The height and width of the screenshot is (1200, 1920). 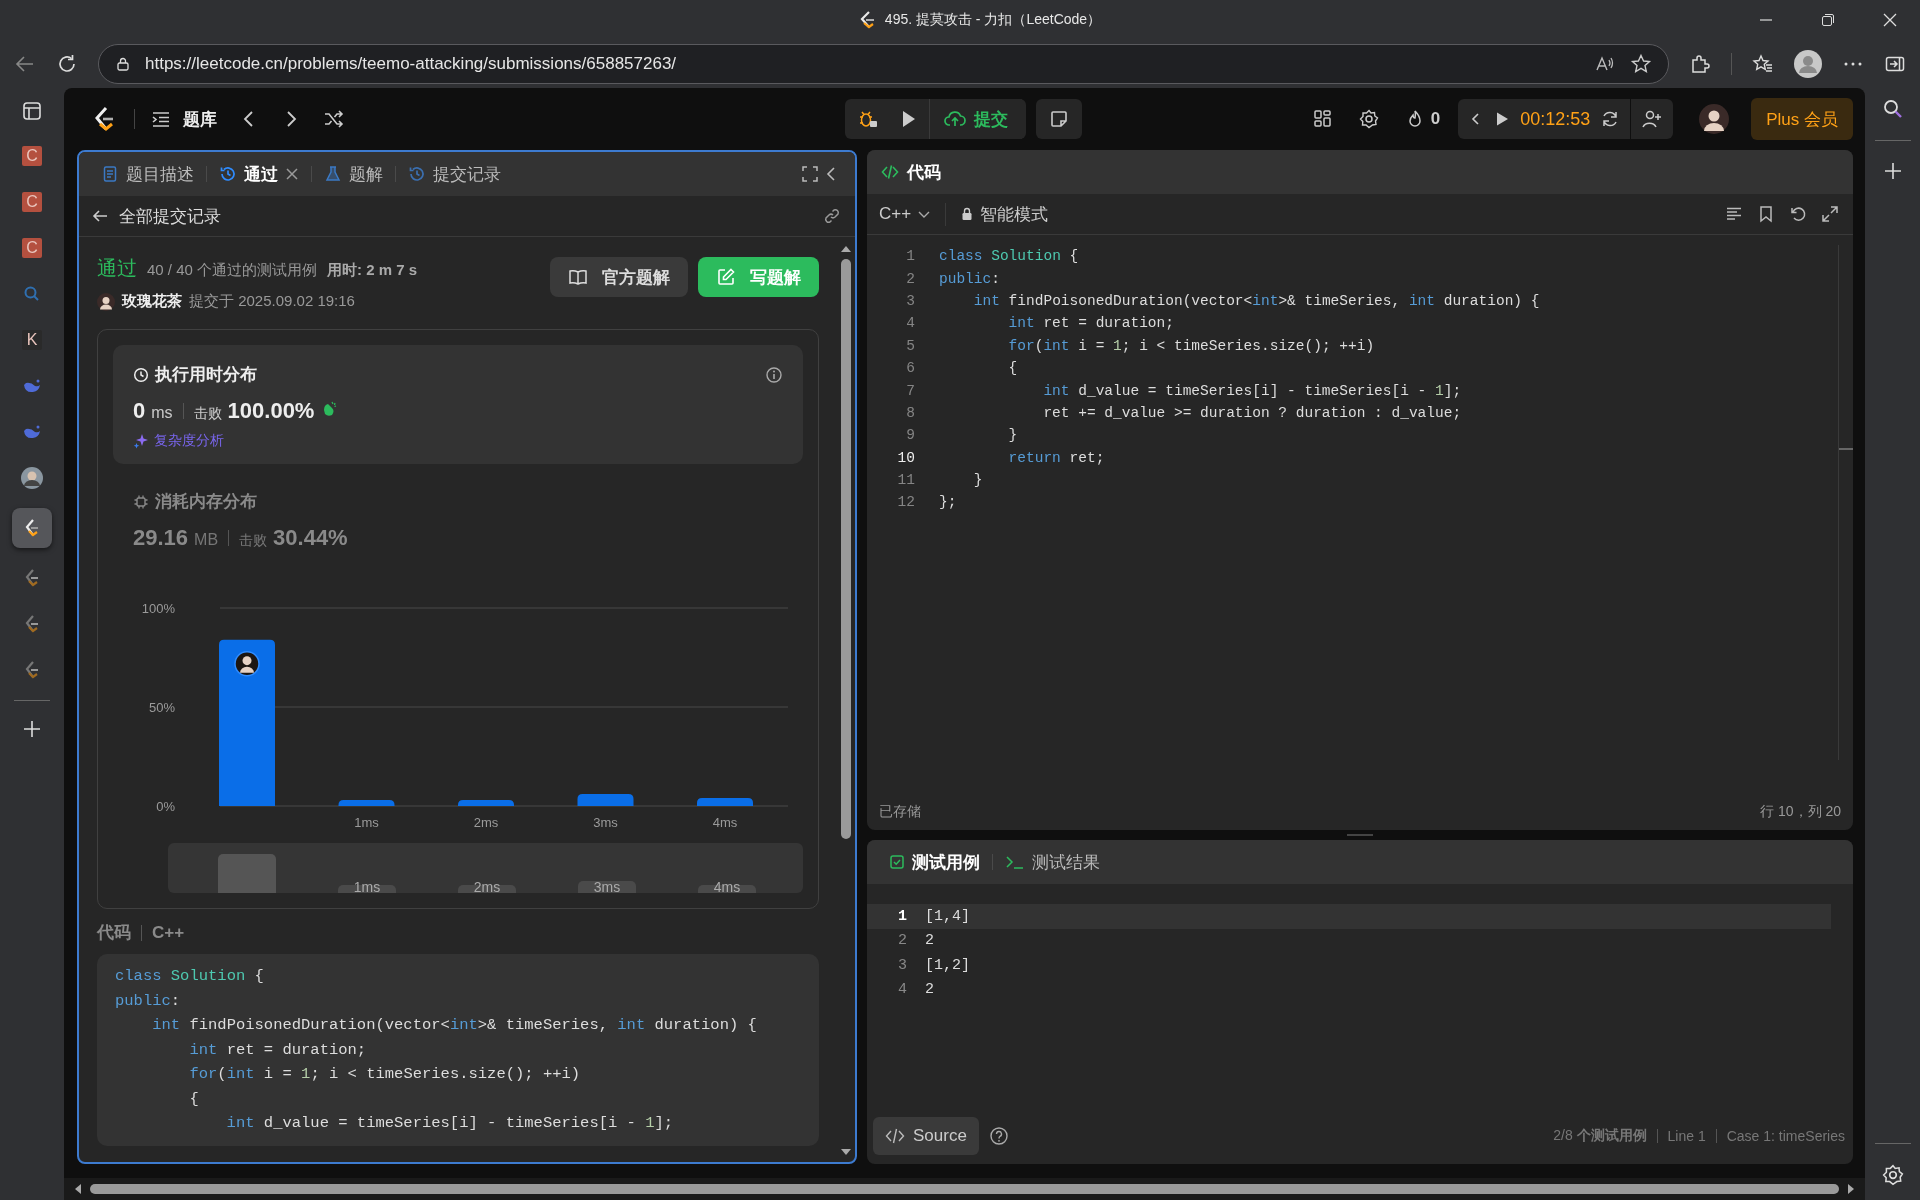 What do you see at coordinates (1800, 812) in the screenshot?
I see `cursor-position: 行 10，列 20` at bounding box center [1800, 812].